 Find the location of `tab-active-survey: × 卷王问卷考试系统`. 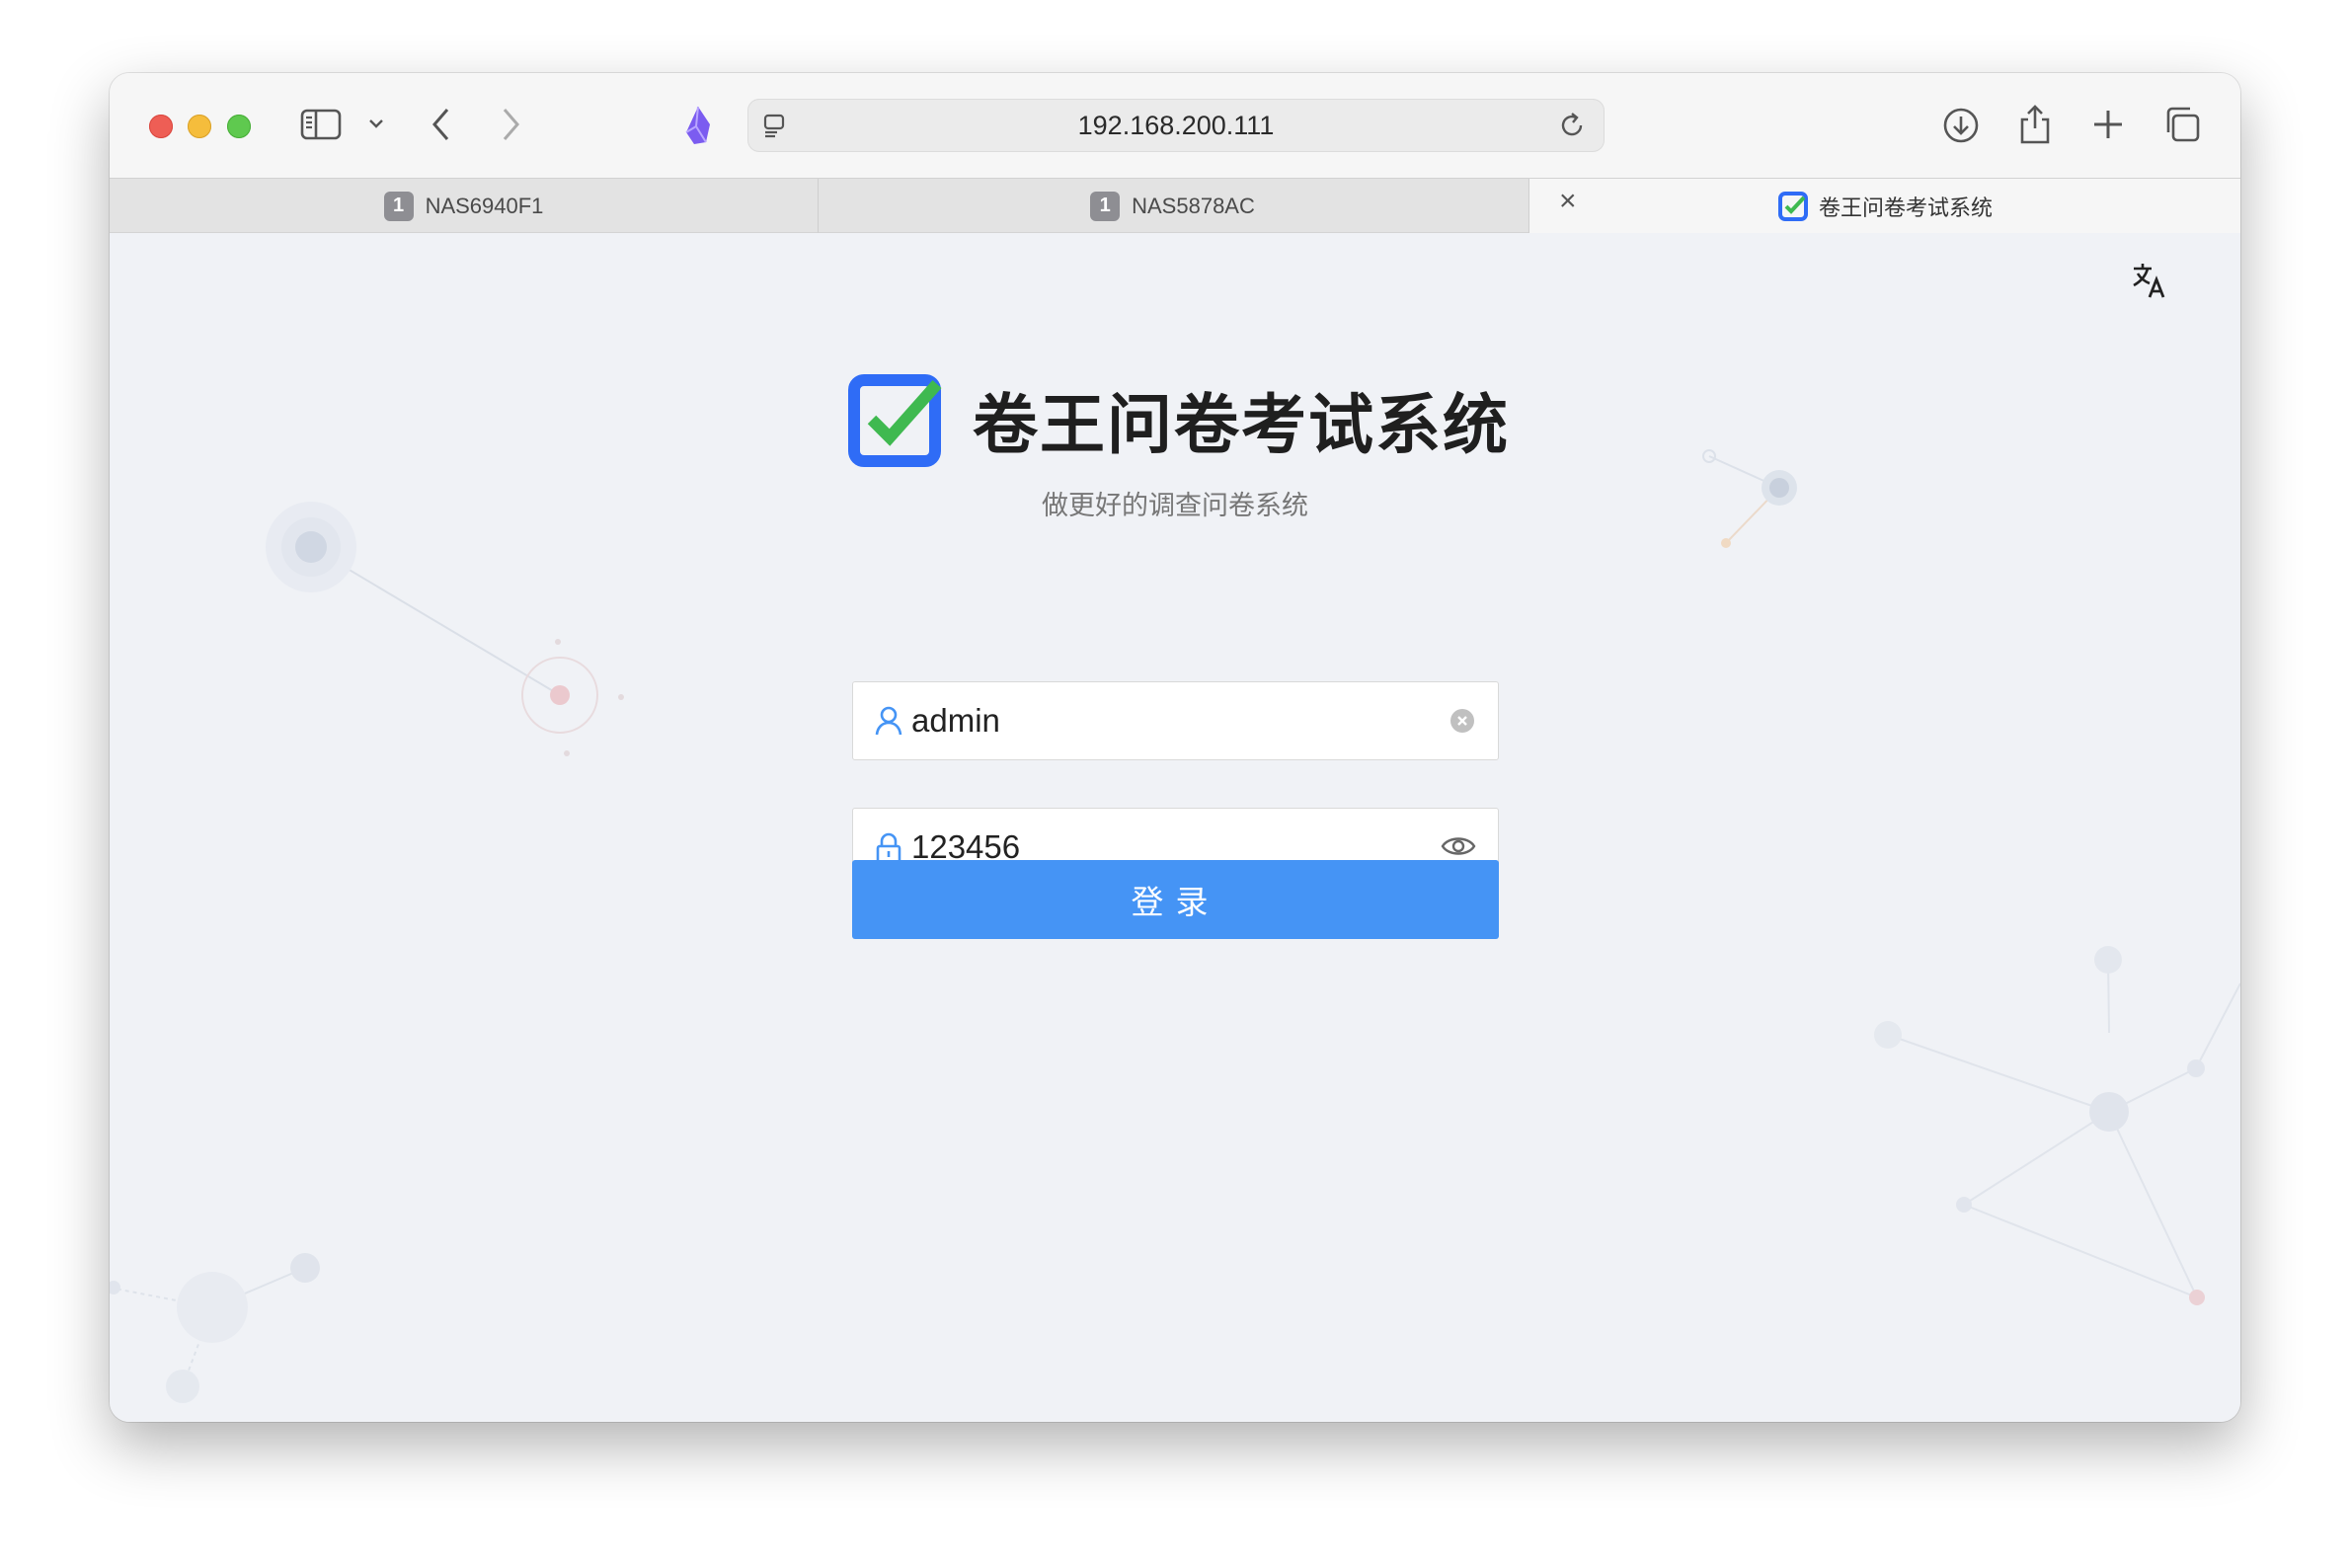

tab-active-survey: × 卷王问卷考试系统 is located at coordinates (1884, 206).